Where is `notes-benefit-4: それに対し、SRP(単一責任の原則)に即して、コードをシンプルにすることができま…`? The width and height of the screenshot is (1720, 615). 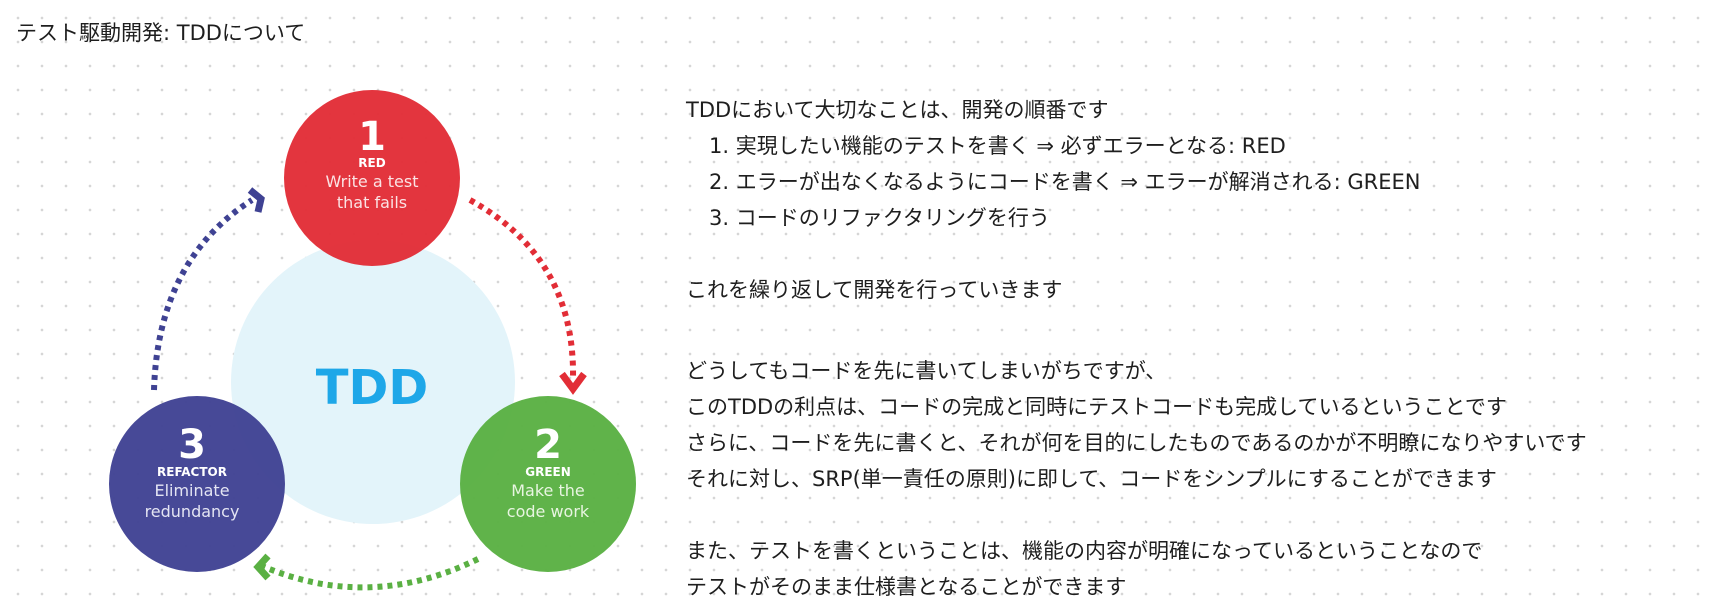
notes-benefit-4: それに対し、SRP(単一責任の原則)に即して、コードをシンプルにすることができま… is located at coordinates (1091, 479).